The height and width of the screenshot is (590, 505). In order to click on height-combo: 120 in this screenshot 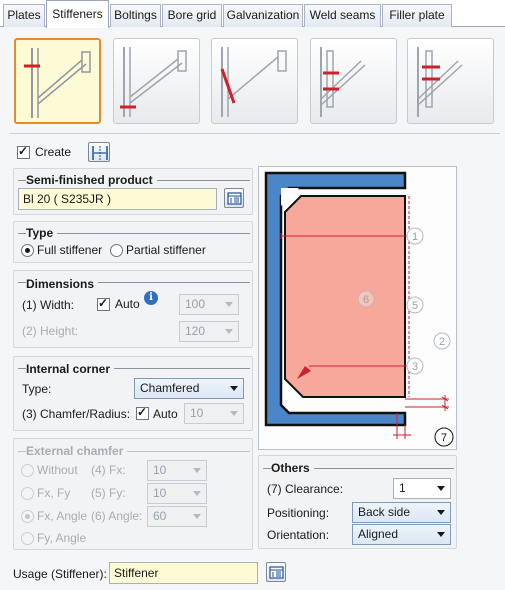, I will do `click(209, 331)`.